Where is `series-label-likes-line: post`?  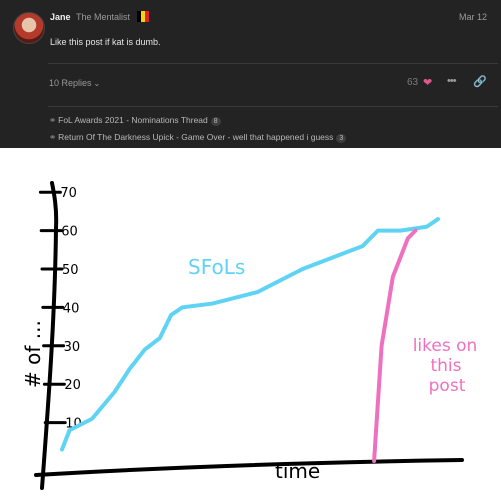 series-label-likes-line: post is located at coordinates (447, 386).